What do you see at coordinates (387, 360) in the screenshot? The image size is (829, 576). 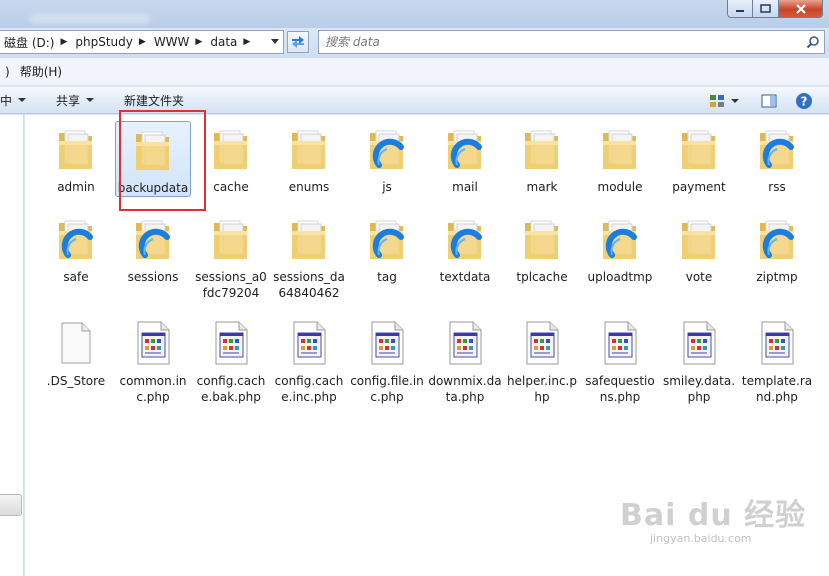 I see `file-item: config.file.inc.php` at bounding box center [387, 360].